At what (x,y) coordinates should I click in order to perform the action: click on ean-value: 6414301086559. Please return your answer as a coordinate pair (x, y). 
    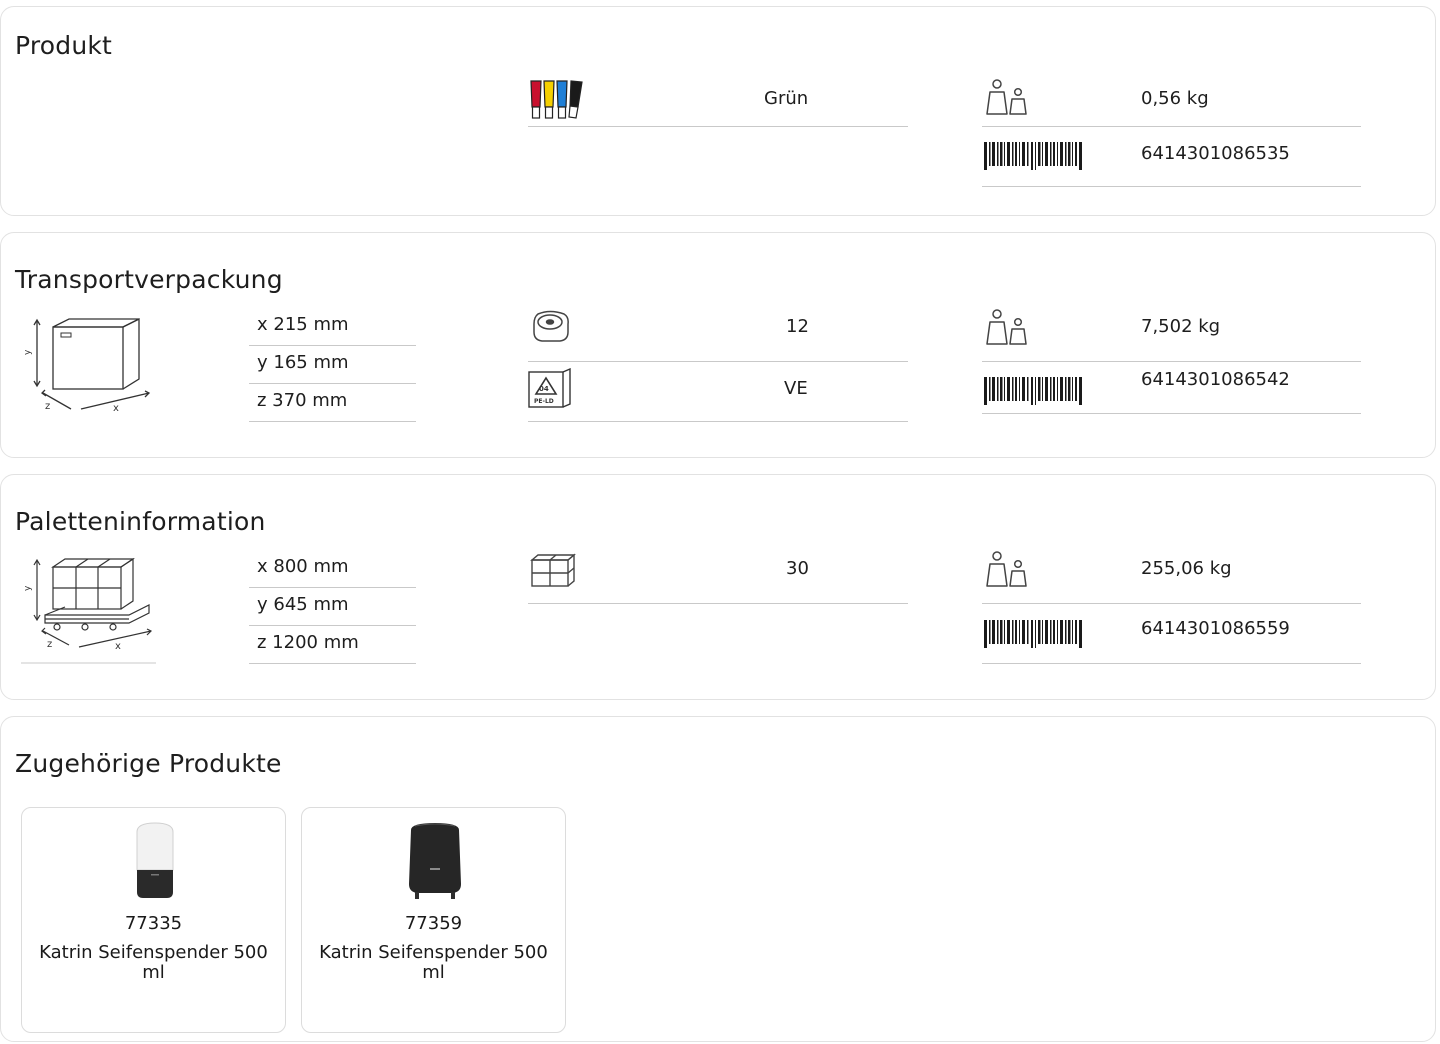
    Looking at the image, I should click on (1215, 628).